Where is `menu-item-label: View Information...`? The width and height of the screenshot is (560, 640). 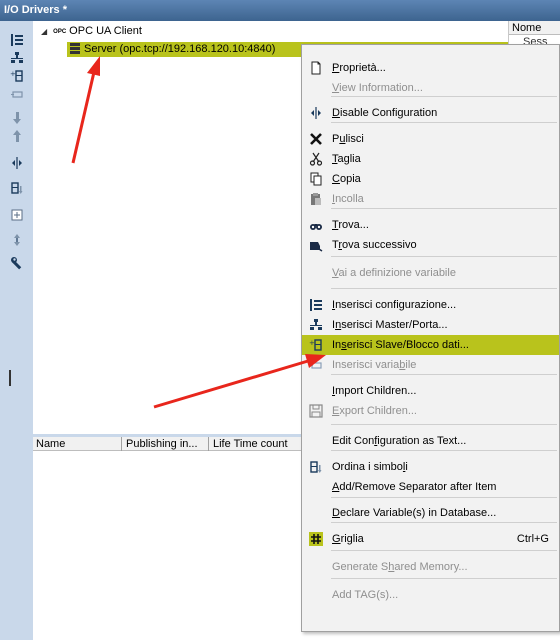
menu-item-label: View Information... is located at coordinates (377, 88).